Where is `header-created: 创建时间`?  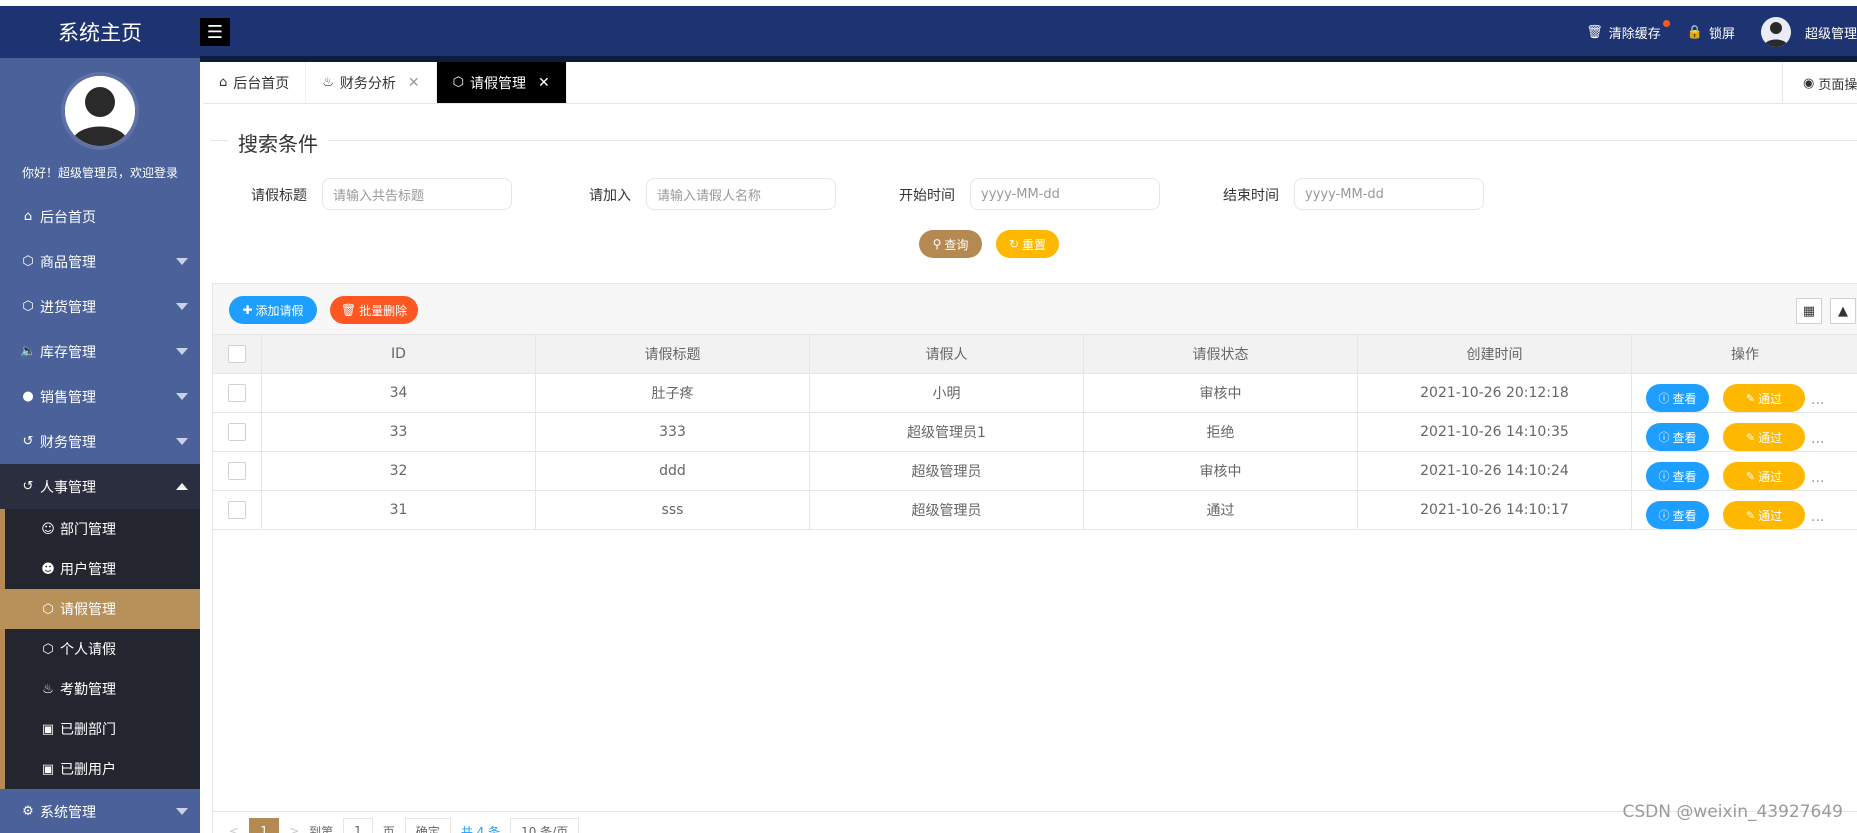
header-created: 创建时间 is located at coordinates (1495, 354).